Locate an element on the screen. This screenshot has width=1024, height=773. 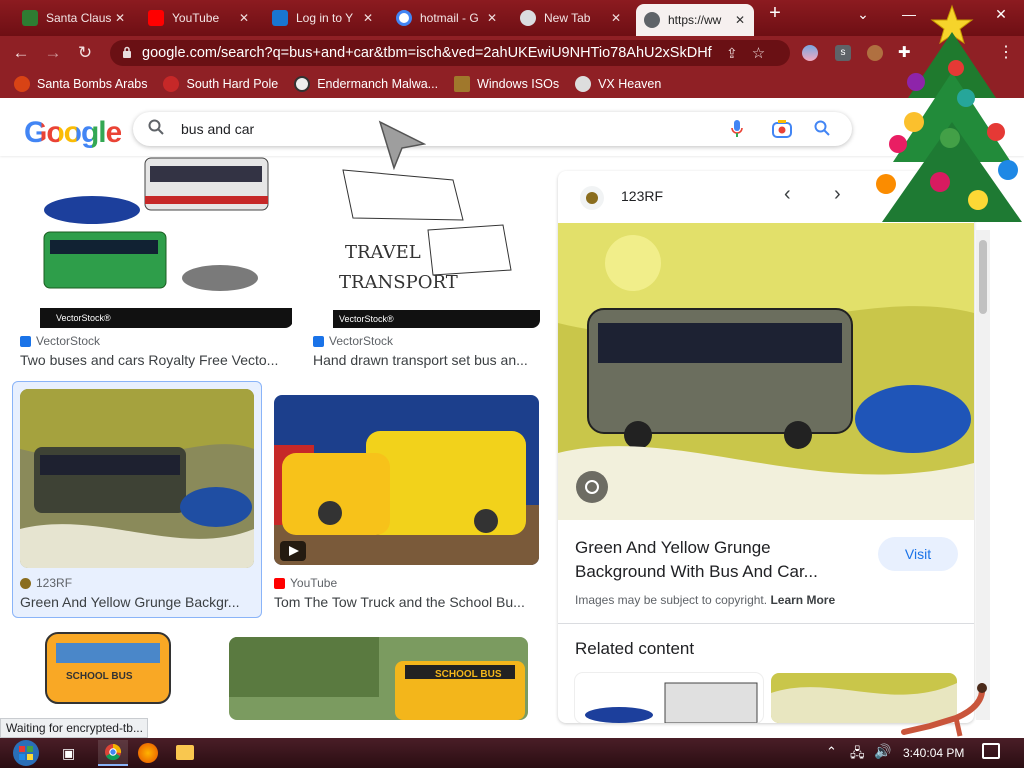
vectorstock-icon is located at coordinates (318, 341).